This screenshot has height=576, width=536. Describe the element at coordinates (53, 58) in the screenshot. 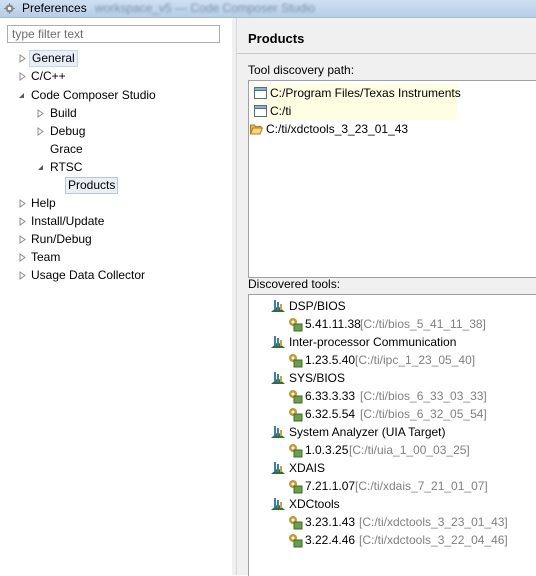

I see `tree-label-general: General` at that location.